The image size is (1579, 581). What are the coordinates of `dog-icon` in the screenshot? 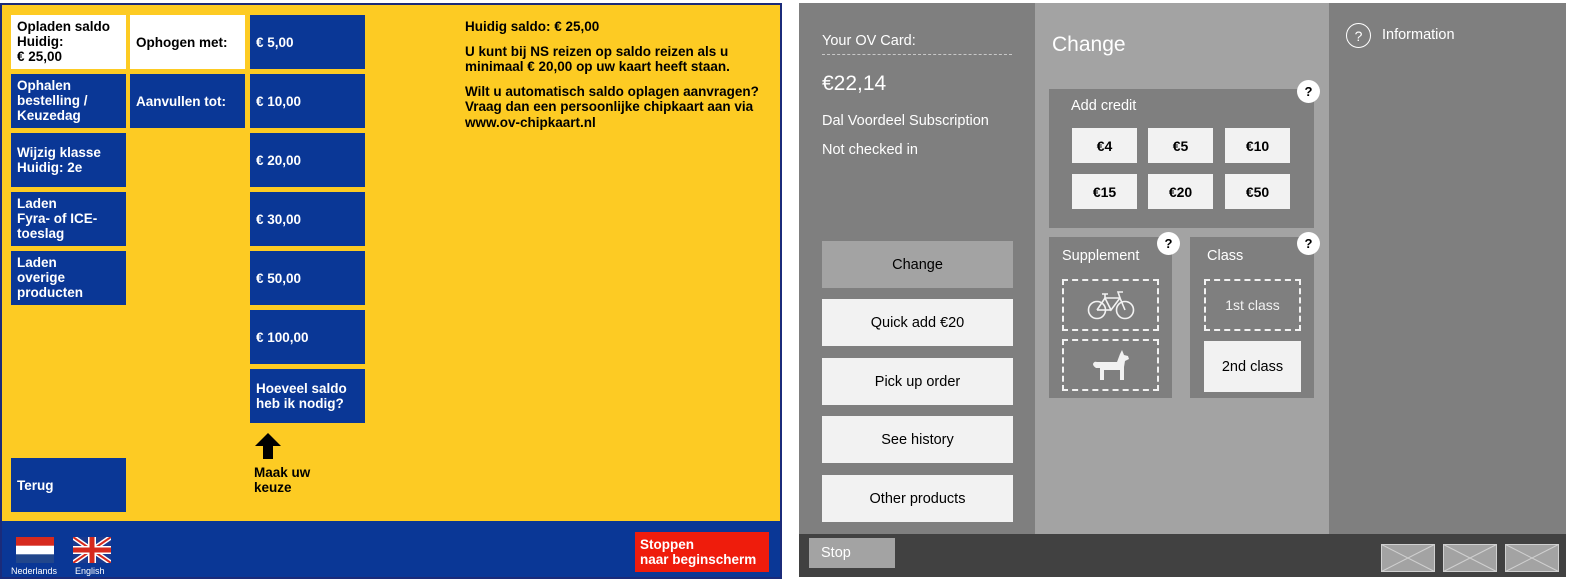 It's located at (1110, 365).